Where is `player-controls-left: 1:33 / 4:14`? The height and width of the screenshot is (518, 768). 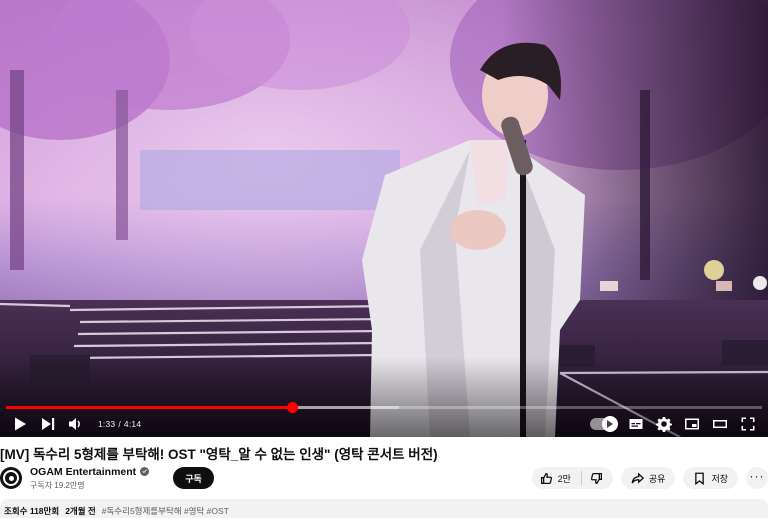
player-controls-left: 1:33 / 4:14 is located at coordinates (73, 424).